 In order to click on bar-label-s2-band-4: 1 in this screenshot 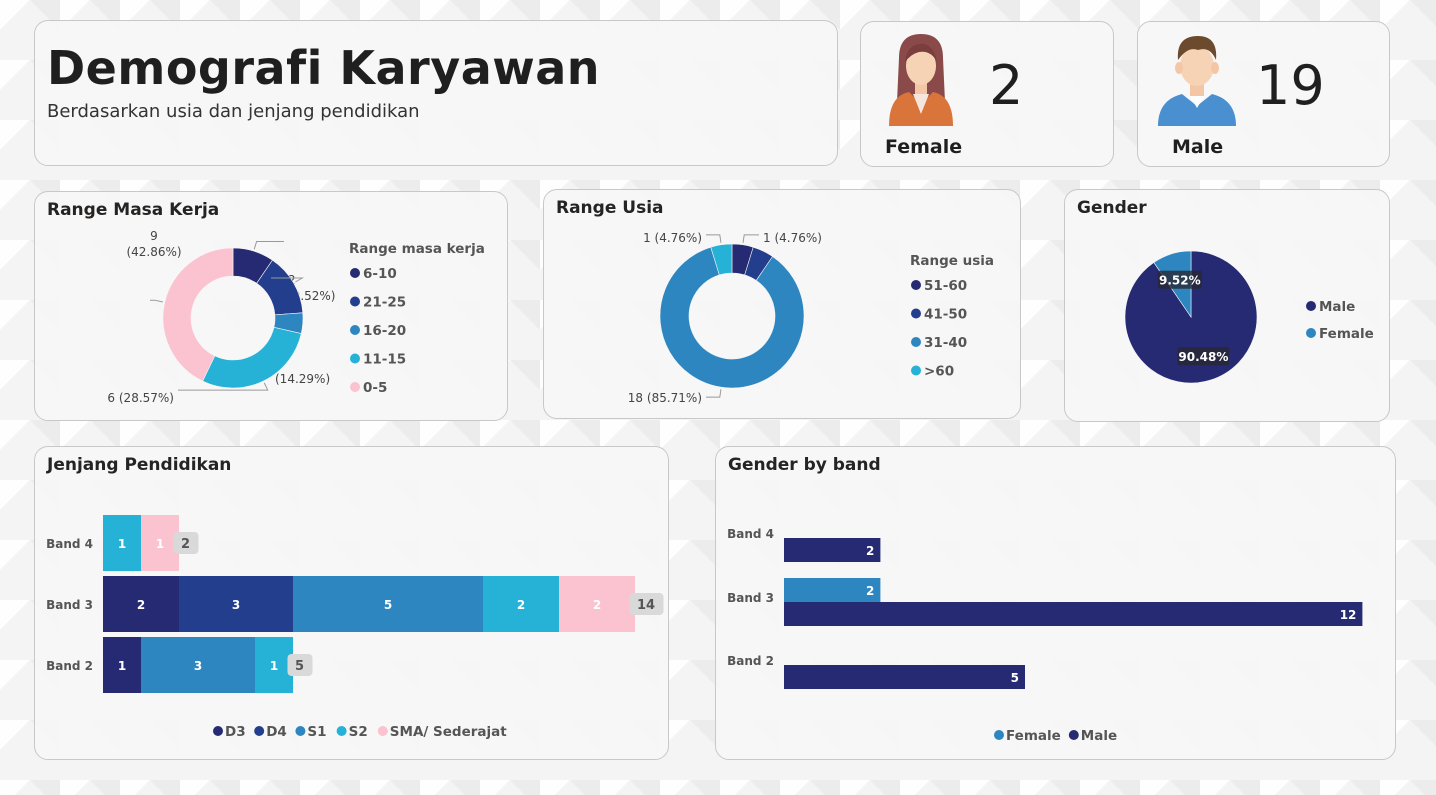, I will do `click(122, 544)`.